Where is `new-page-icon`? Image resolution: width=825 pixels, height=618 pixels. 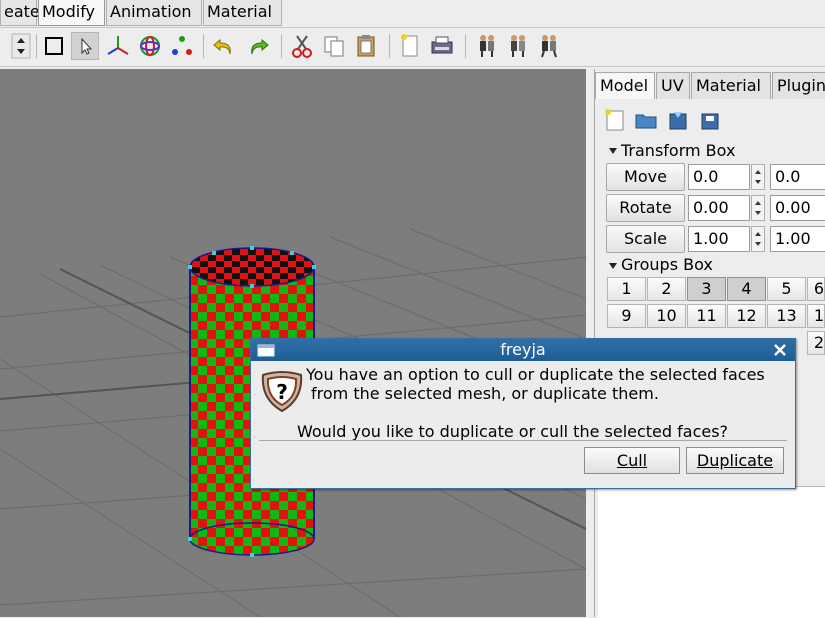
new-page-icon is located at coordinates (410, 46).